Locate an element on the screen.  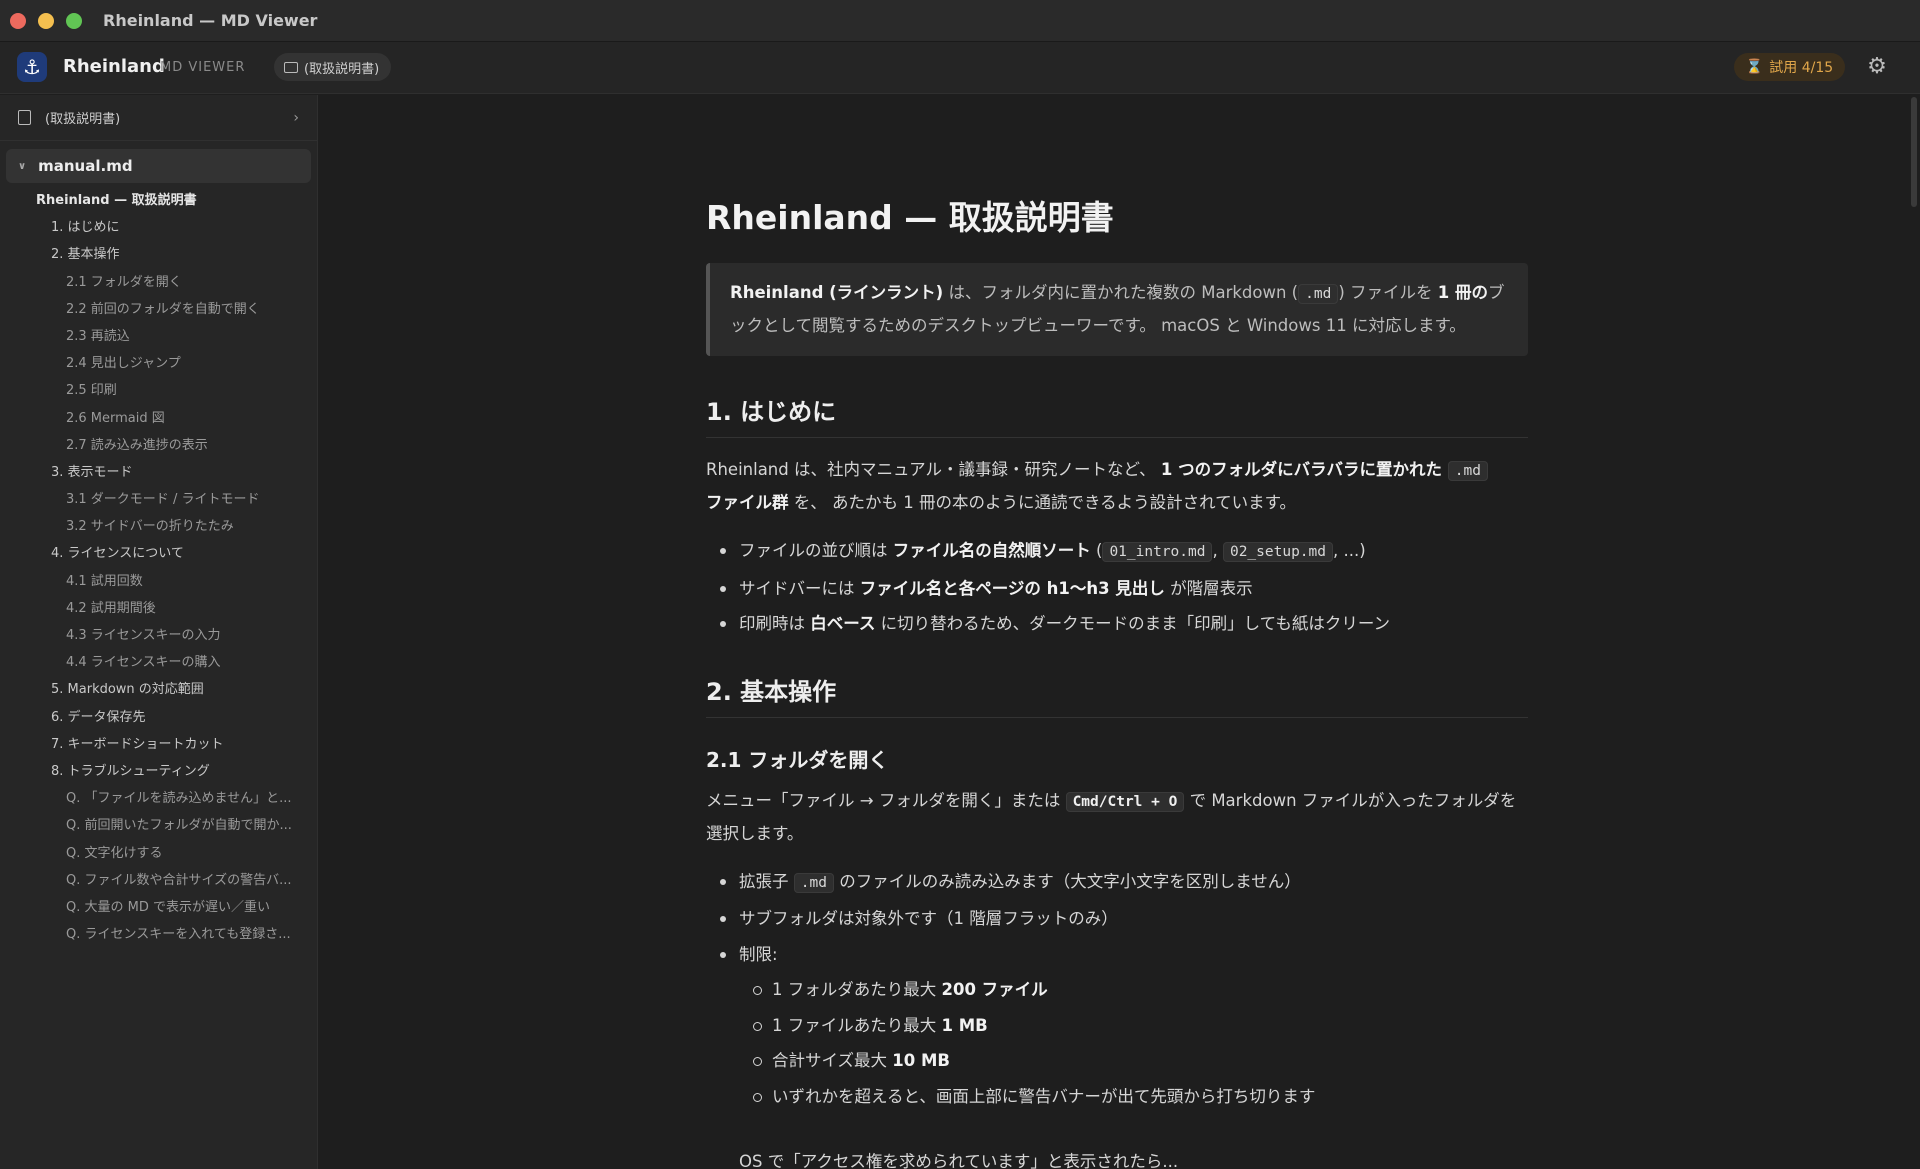
minimize-window-button is located at coordinates (46, 21).